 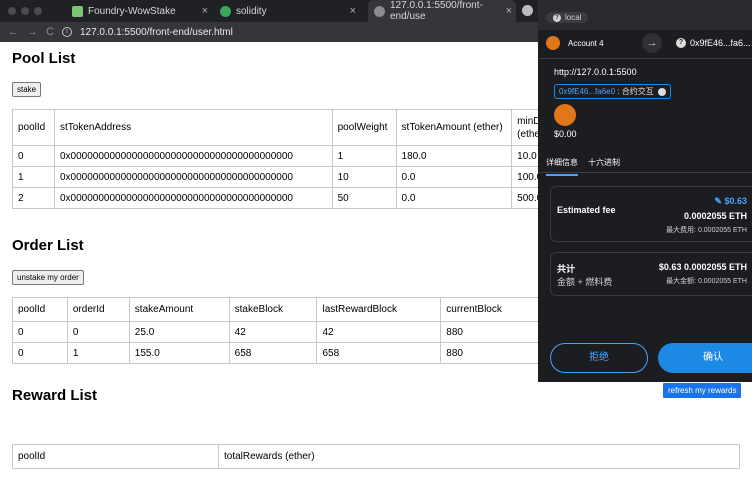 I want to click on cell: 2, so click(x=33, y=198).